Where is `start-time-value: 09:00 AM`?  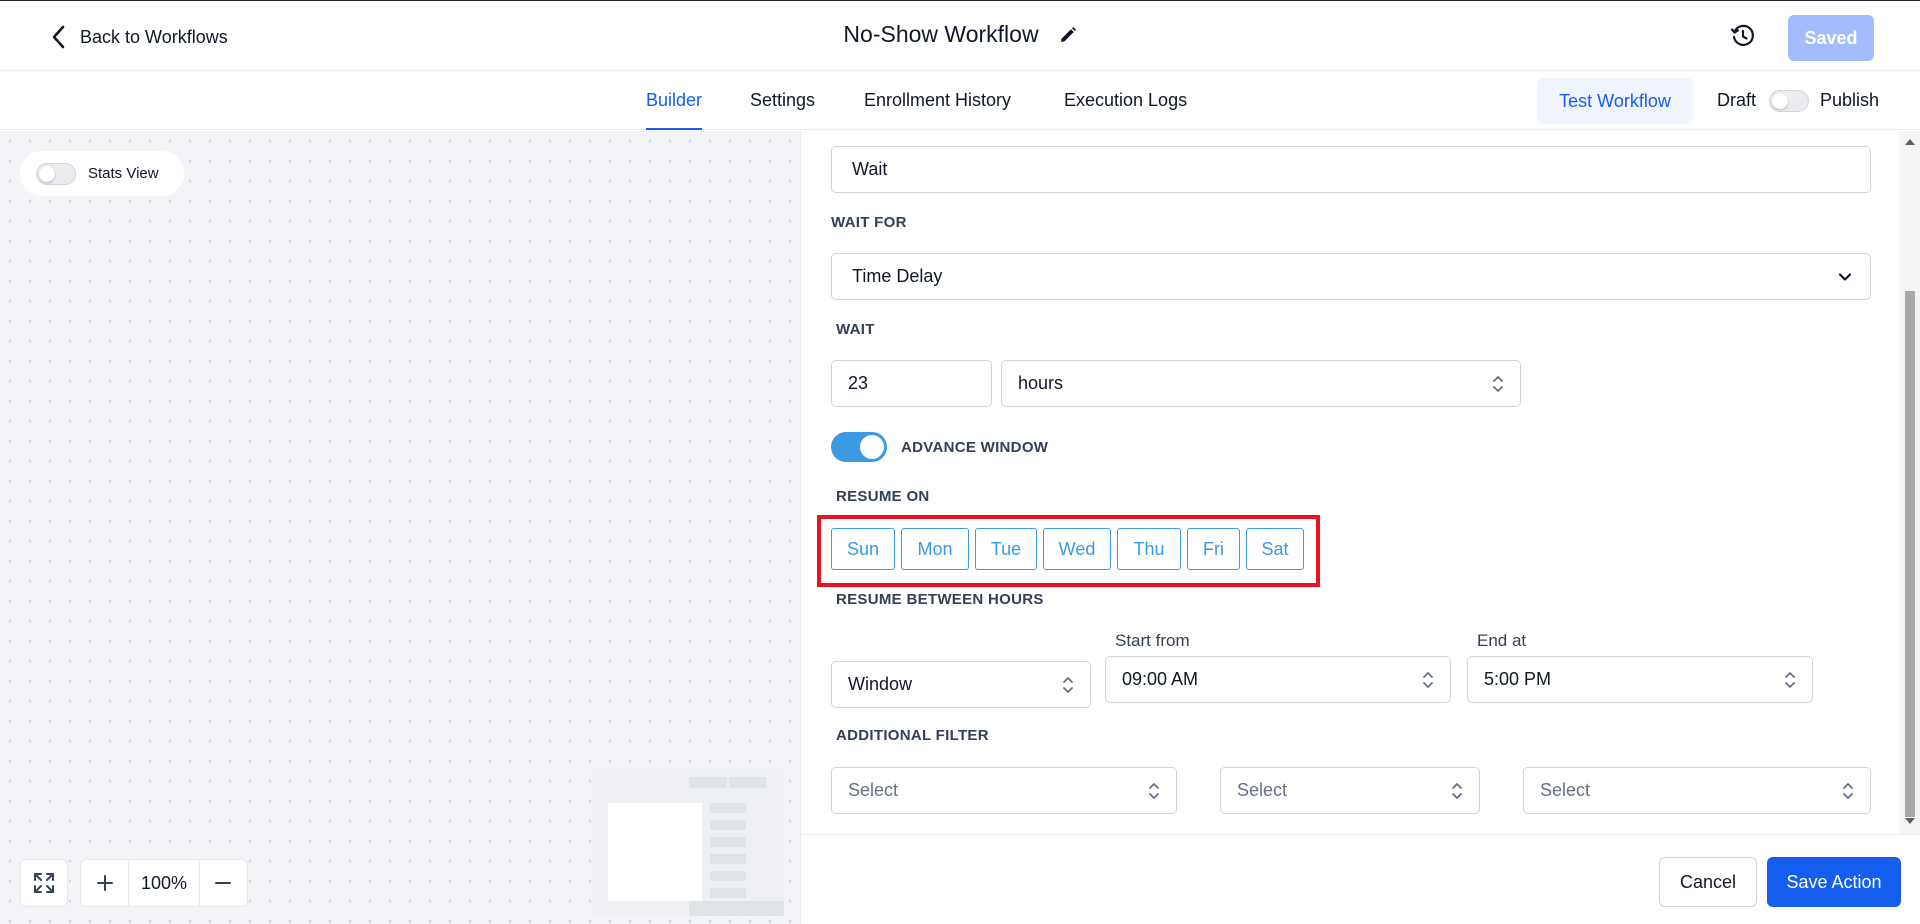
start-time-value: 09:00 AM is located at coordinates (1160, 679).